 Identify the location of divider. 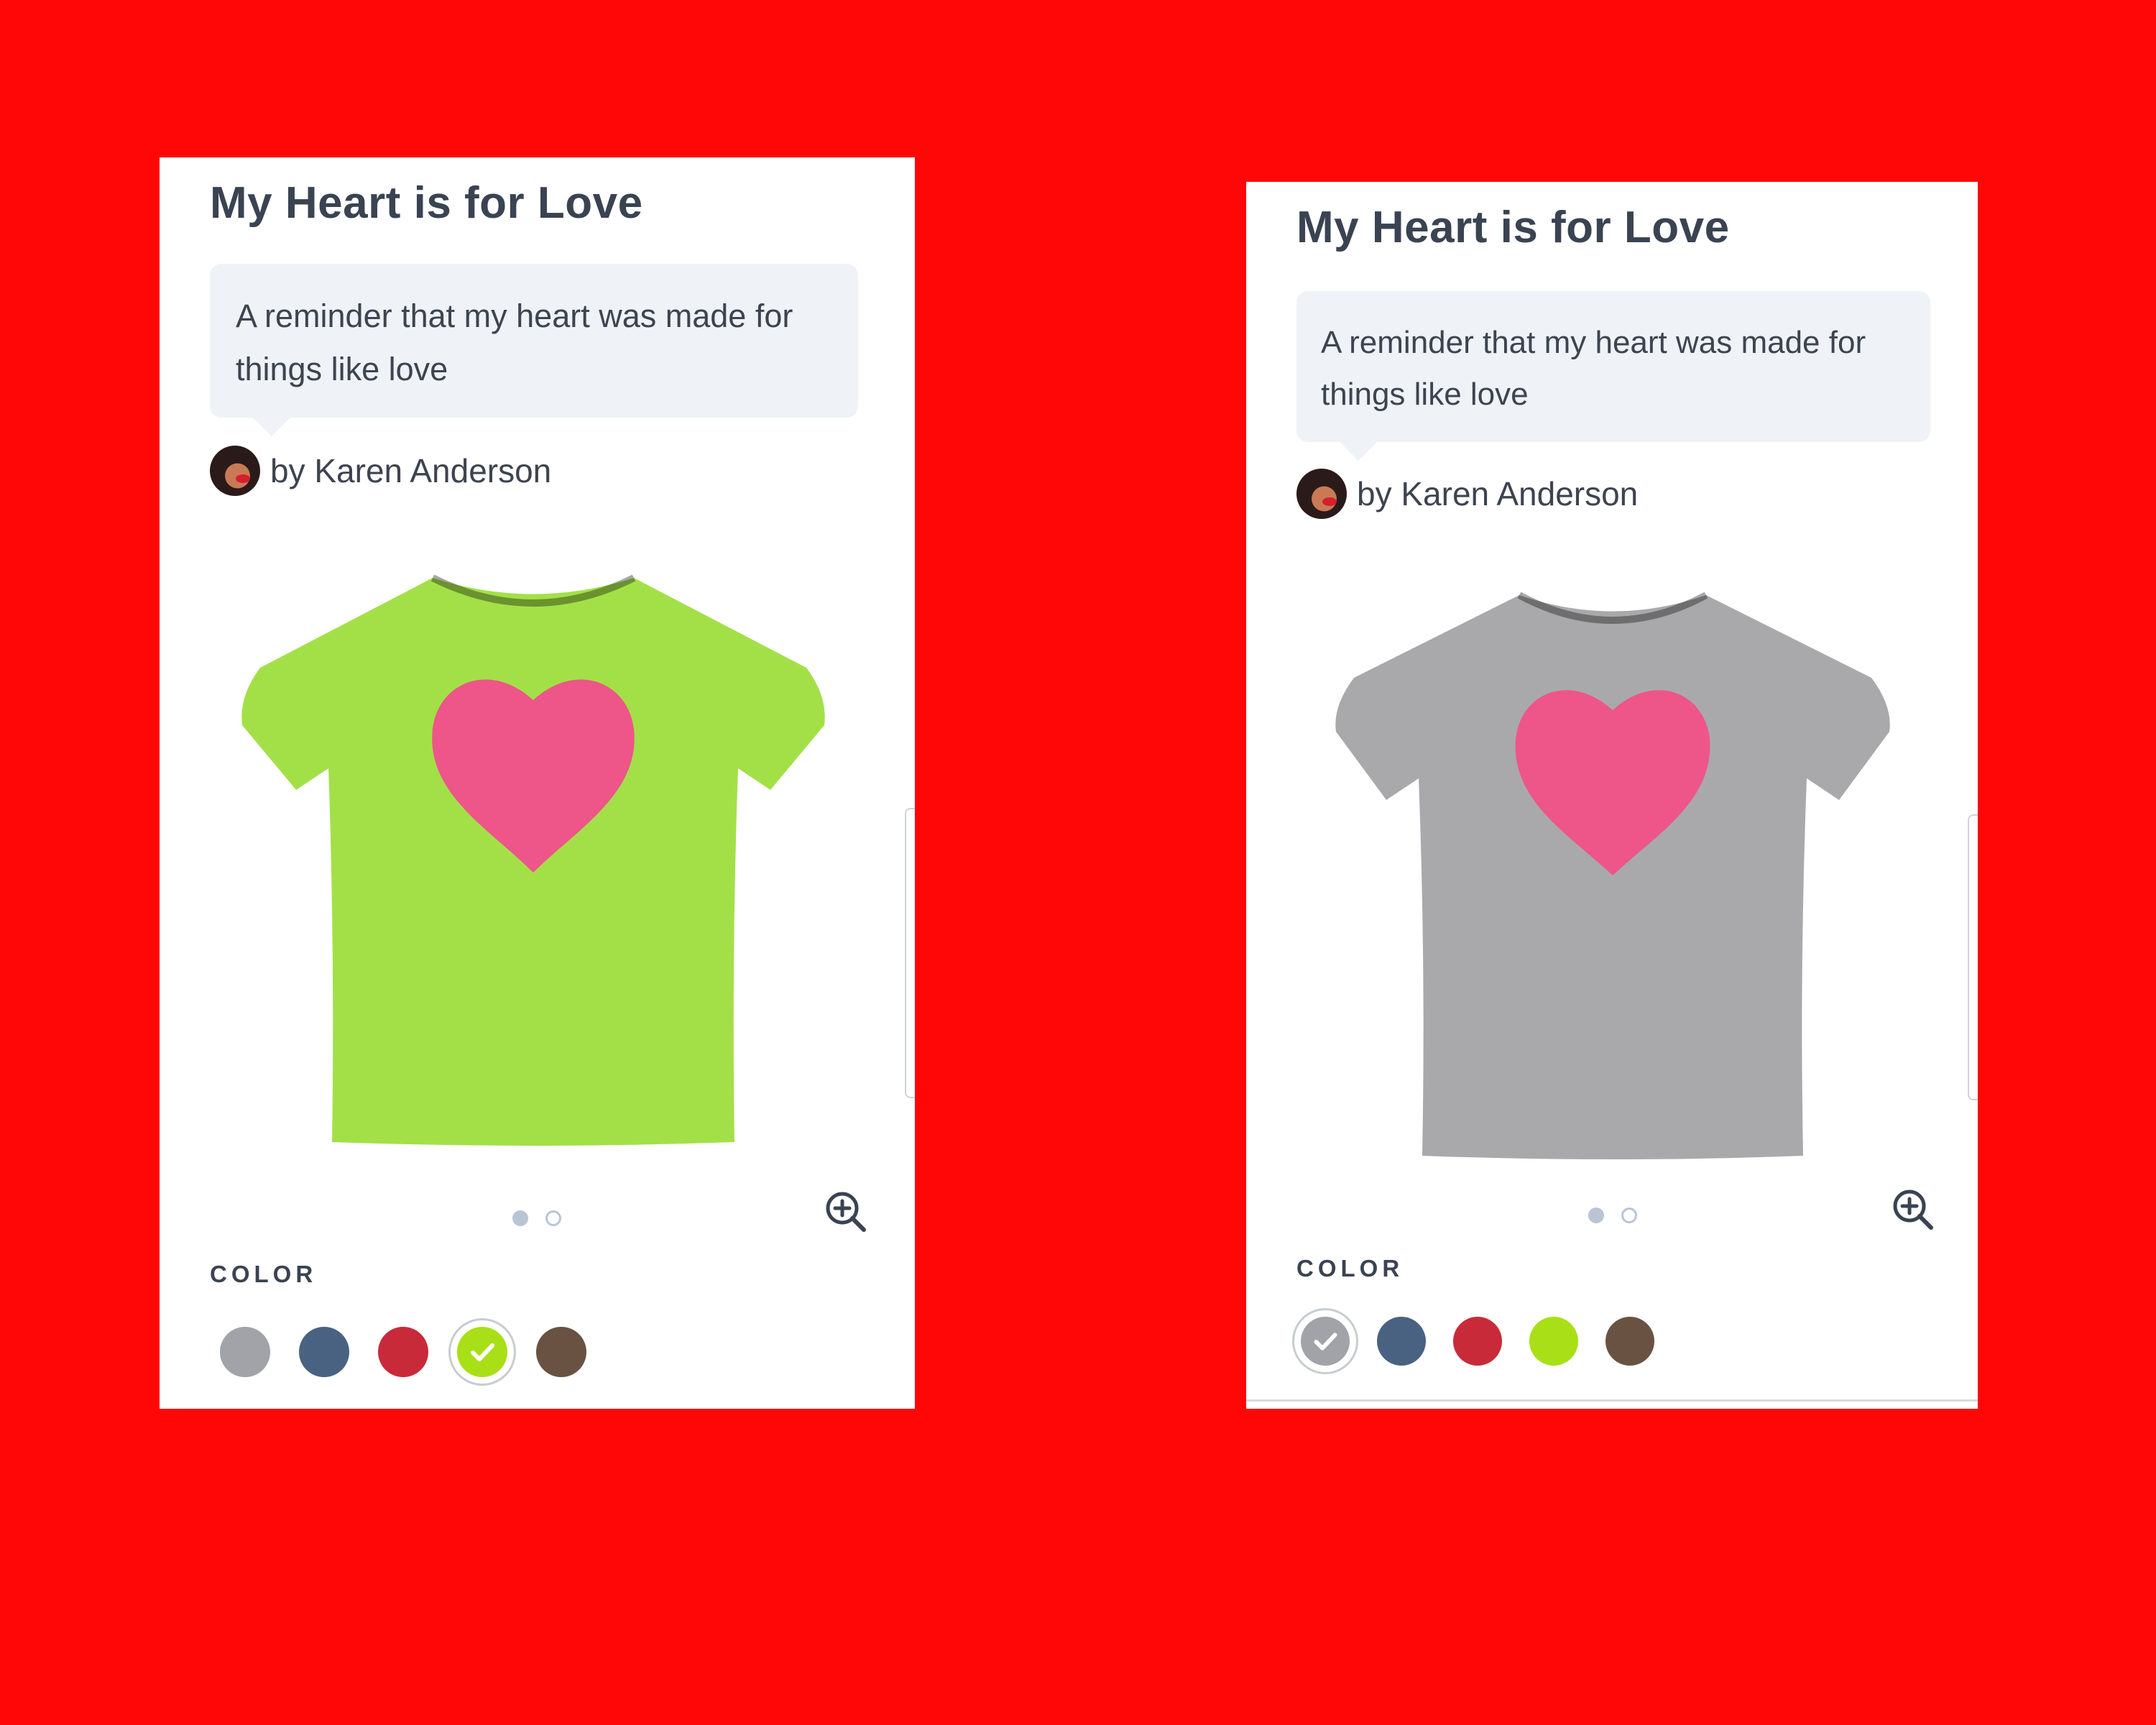
(1612, 1400).